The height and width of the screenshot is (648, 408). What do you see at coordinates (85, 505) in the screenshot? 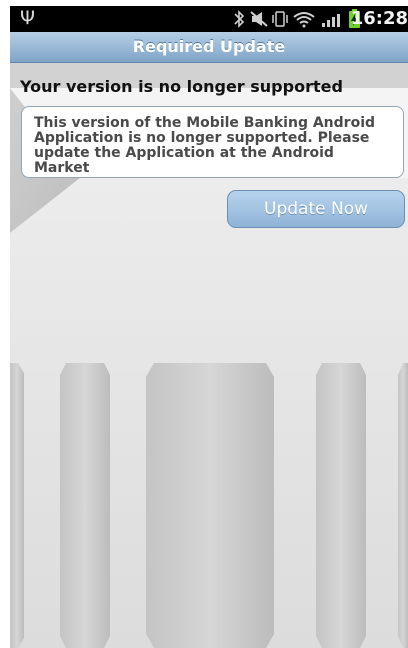
I see `column-left-inner` at bounding box center [85, 505].